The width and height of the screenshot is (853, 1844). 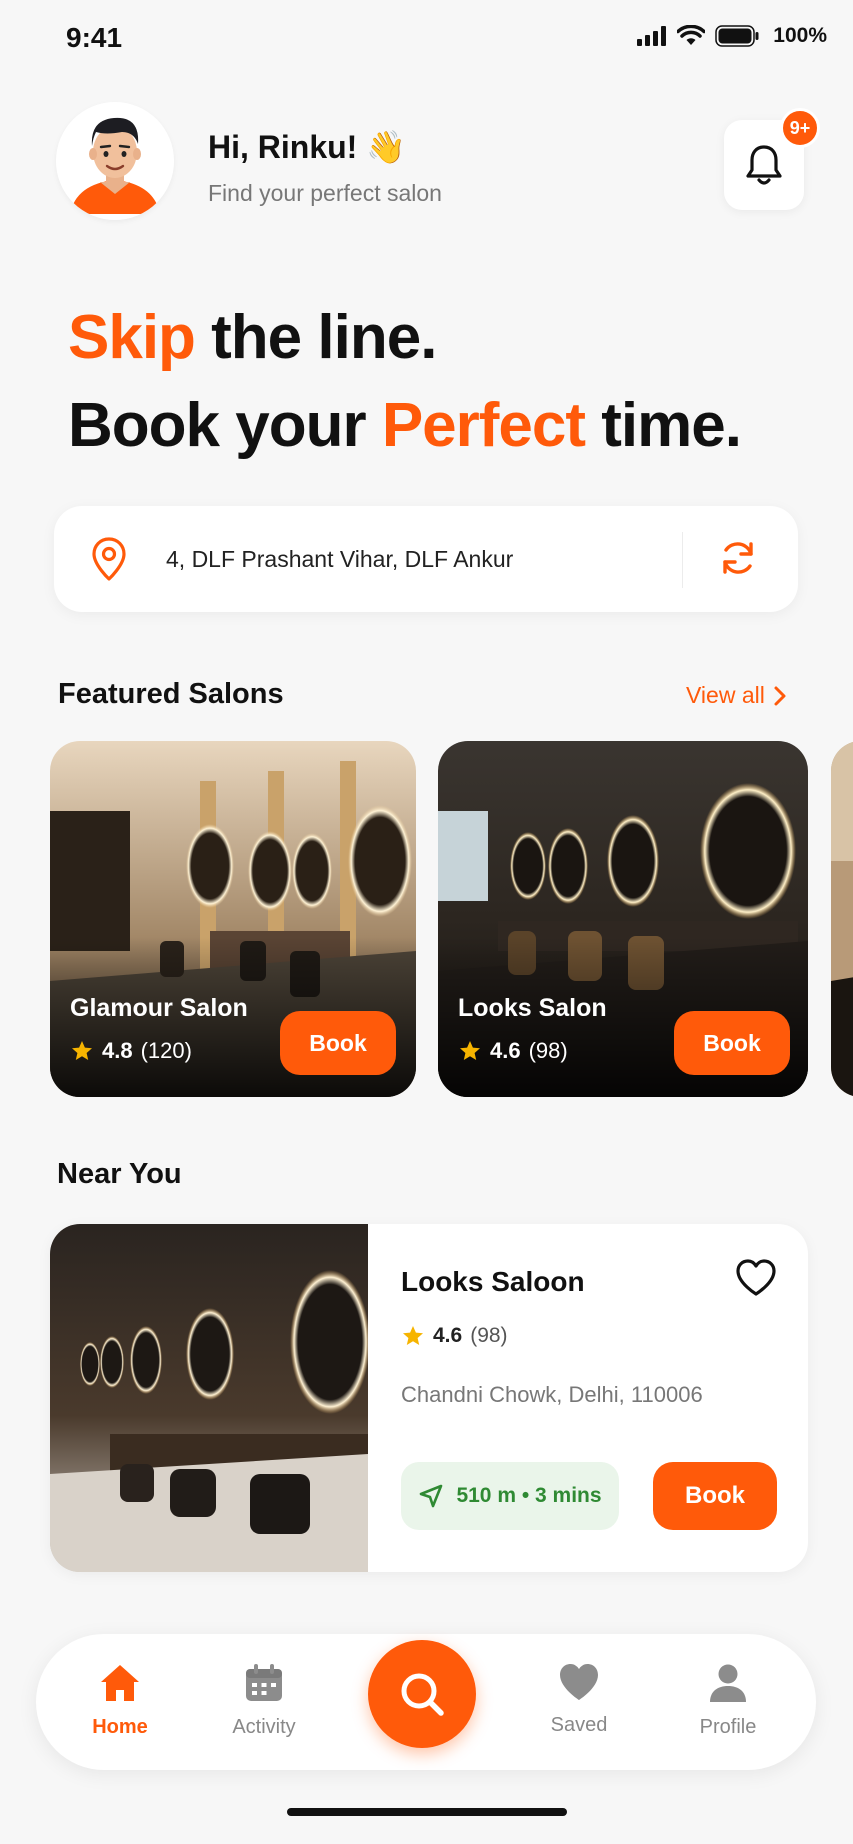 What do you see at coordinates (225, 425) in the screenshot?
I see `hero-line-2-start: Book your` at bounding box center [225, 425].